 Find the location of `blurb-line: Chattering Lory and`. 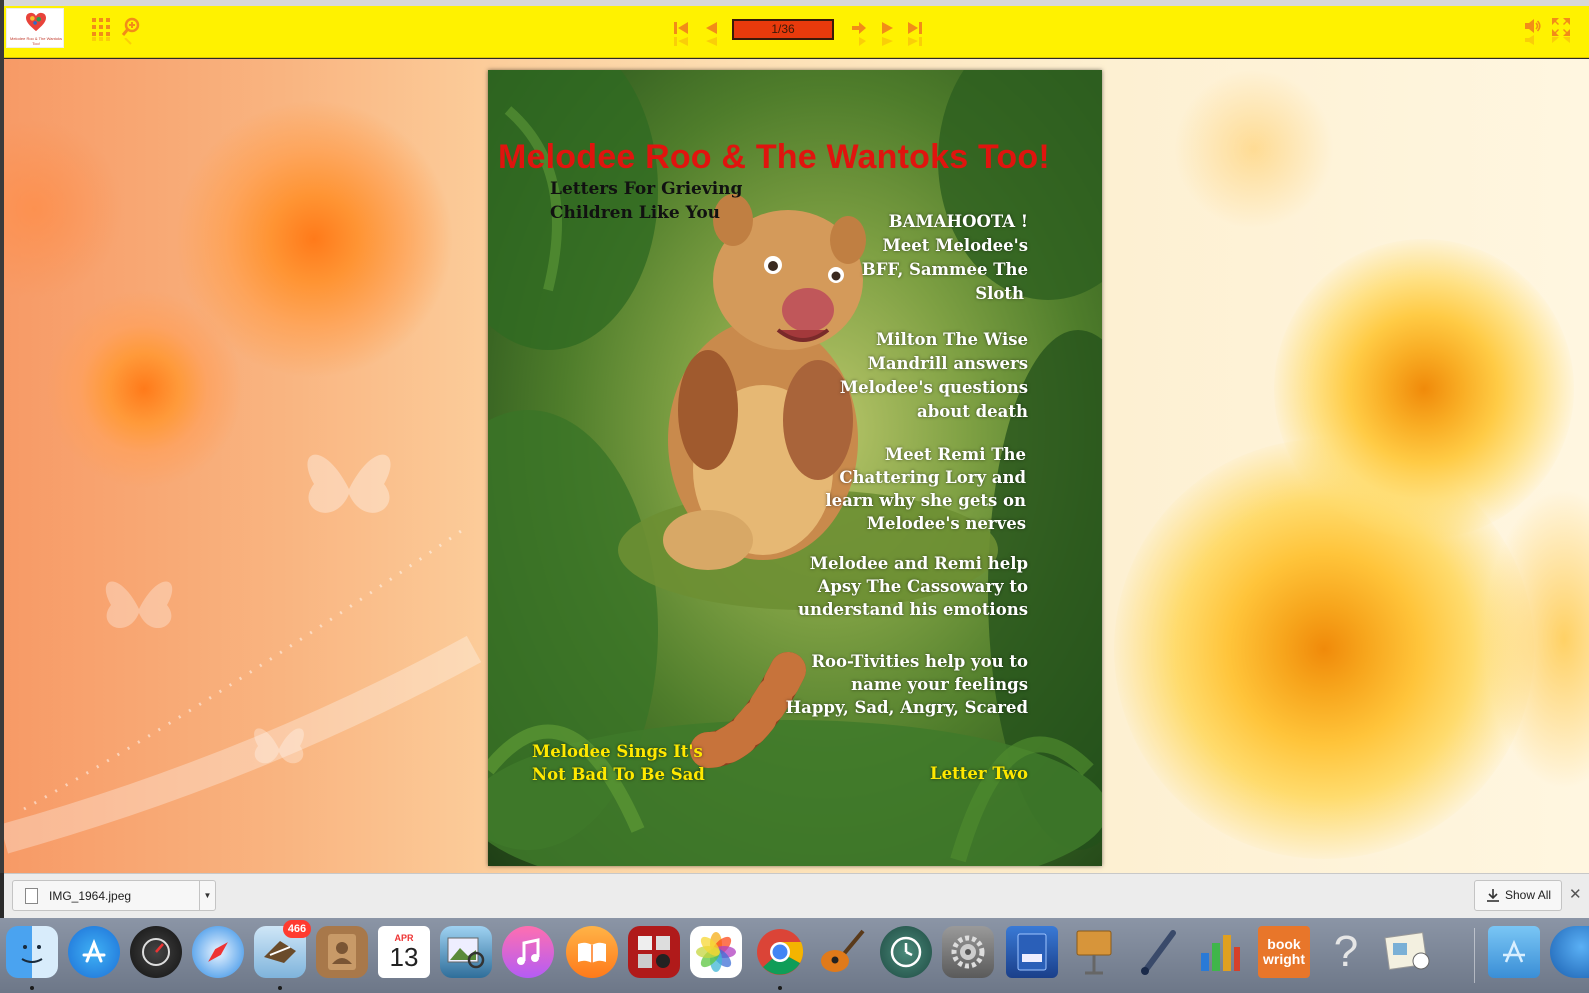

blurb-line: Chattering Lory and is located at coordinates (932, 477).